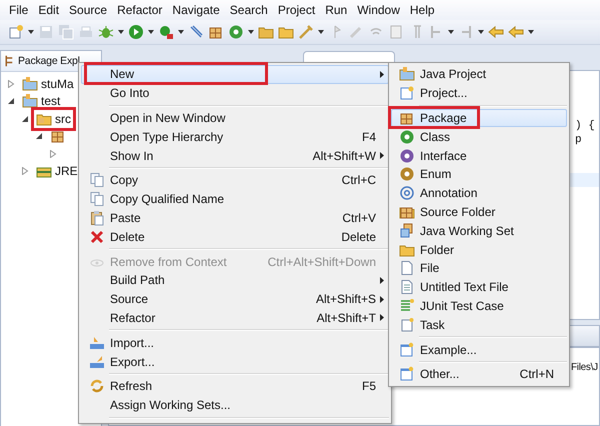  What do you see at coordinates (235, 386) in the screenshot?
I see `menu-item: Refresh F5` at bounding box center [235, 386].